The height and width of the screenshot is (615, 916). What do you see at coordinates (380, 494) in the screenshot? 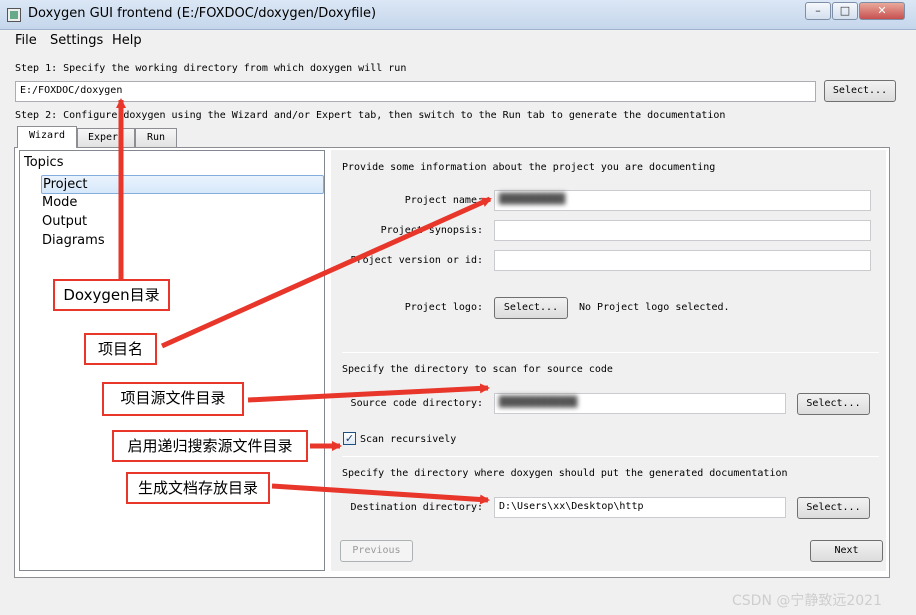
I see `arrow-output-dir` at bounding box center [380, 494].